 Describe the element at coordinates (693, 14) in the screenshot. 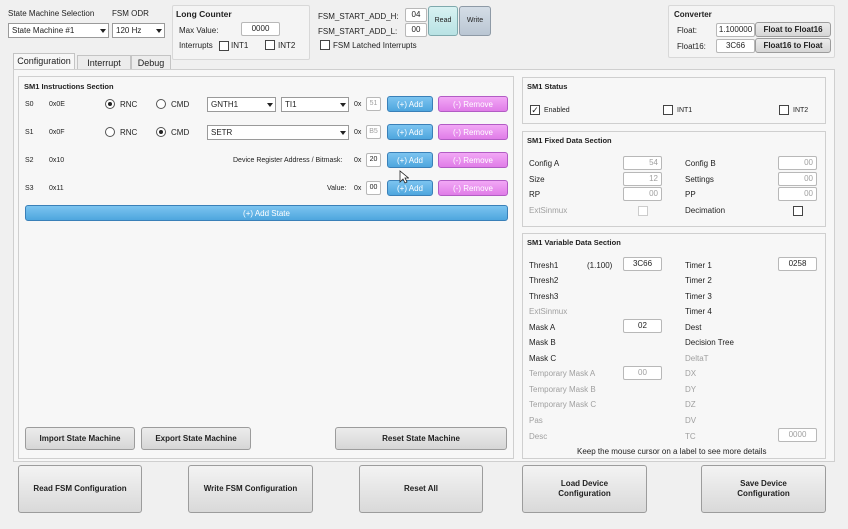

I see `converter-title: Converter` at that location.